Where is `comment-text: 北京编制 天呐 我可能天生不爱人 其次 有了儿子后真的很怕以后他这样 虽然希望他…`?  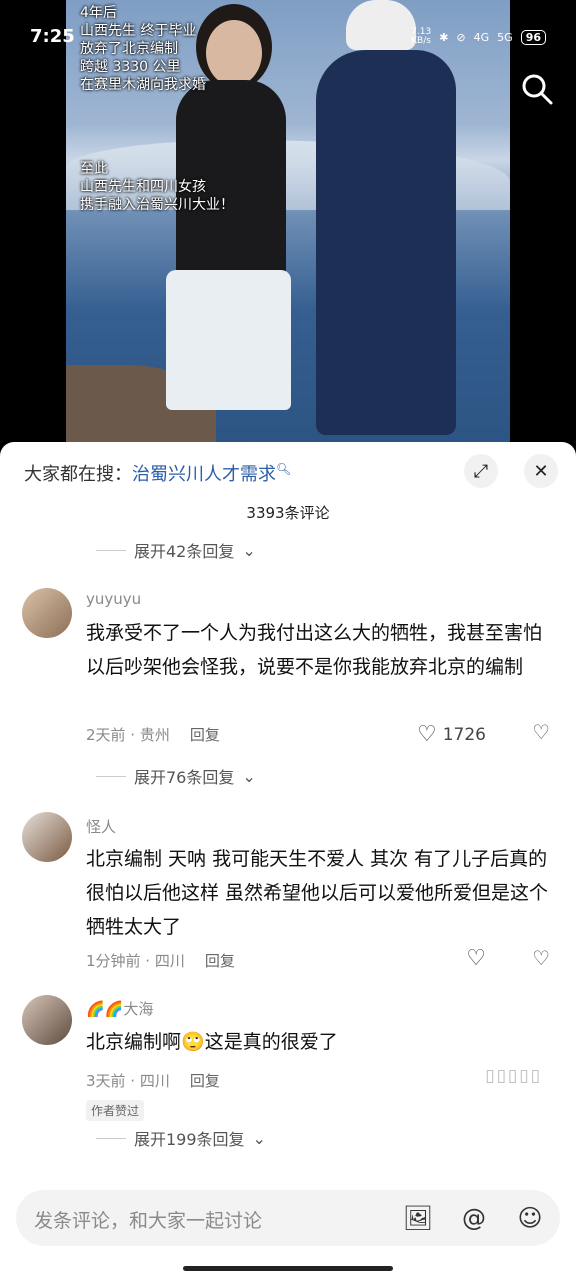
comment-text: 北京编制 天呐 我可能天生不爱人 其次 有了儿子后真的很怕以后他这样 虽然希望他… is located at coordinates (317, 893).